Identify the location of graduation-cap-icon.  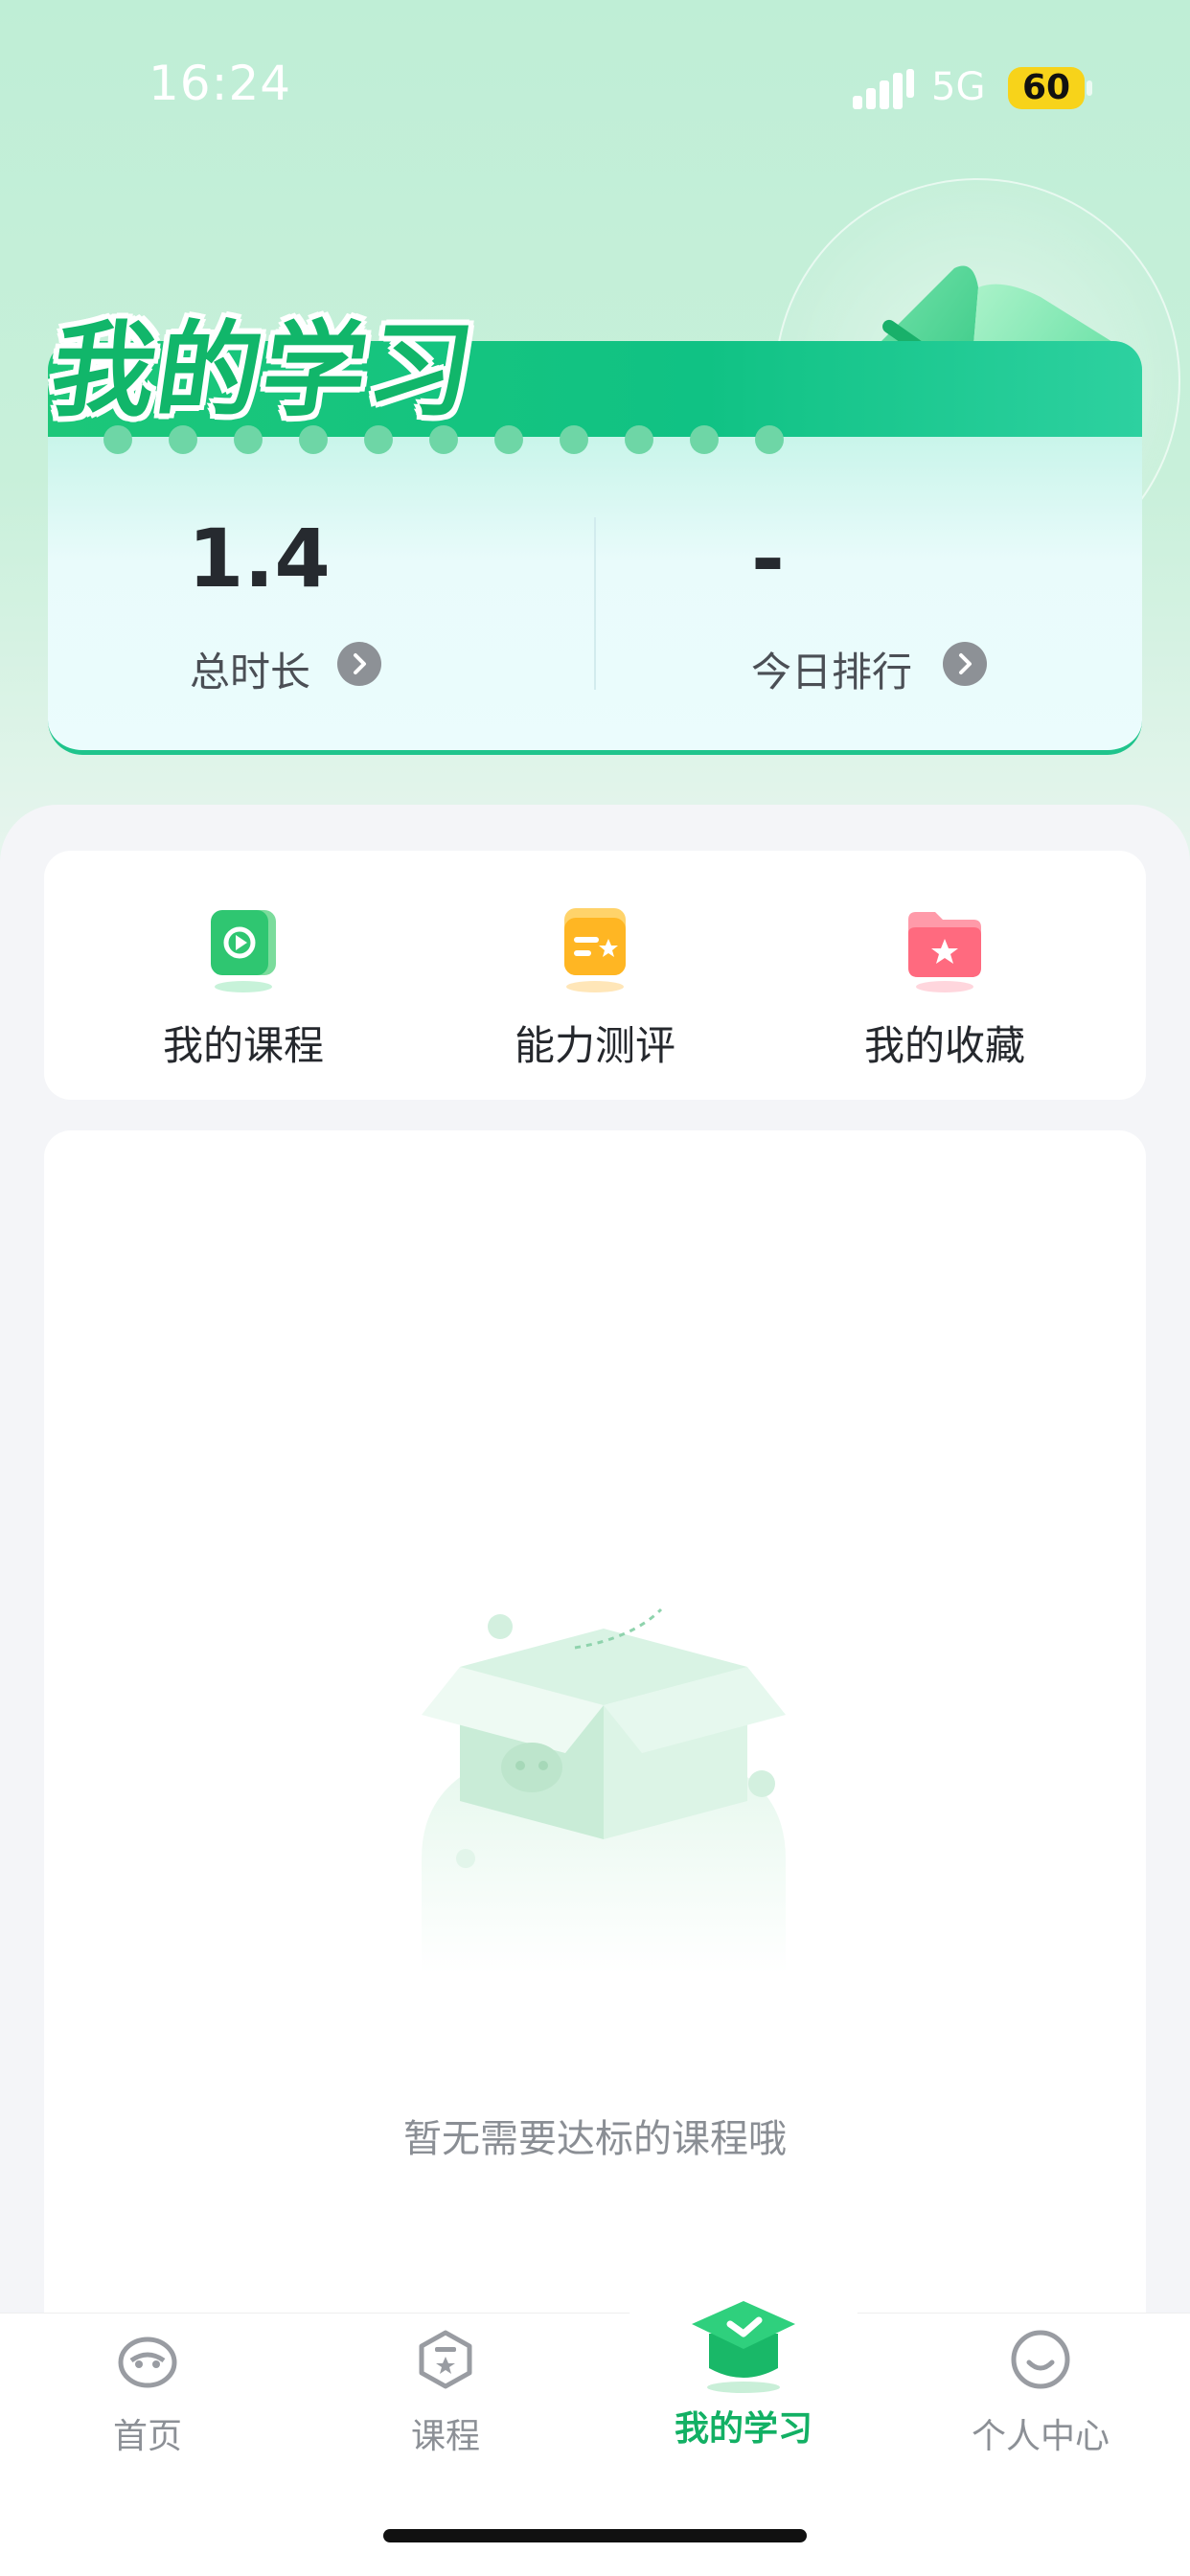
(744, 2347).